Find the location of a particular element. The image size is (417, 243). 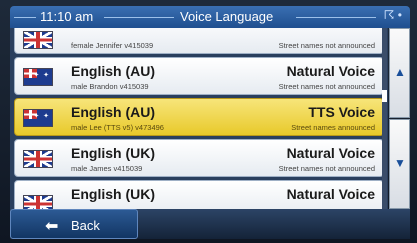

scroll-down-button: ▼ is located at coordinates (399, 164).